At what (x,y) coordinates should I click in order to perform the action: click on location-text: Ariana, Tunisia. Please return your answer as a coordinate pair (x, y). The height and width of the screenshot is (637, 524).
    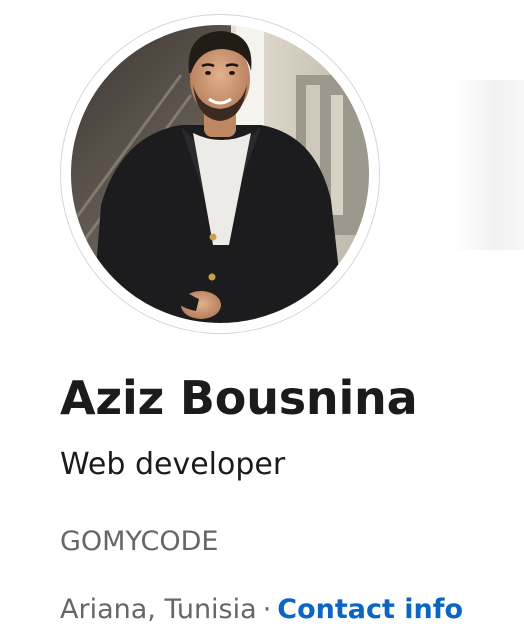
    Looking at the image, I should click on (158, 609).